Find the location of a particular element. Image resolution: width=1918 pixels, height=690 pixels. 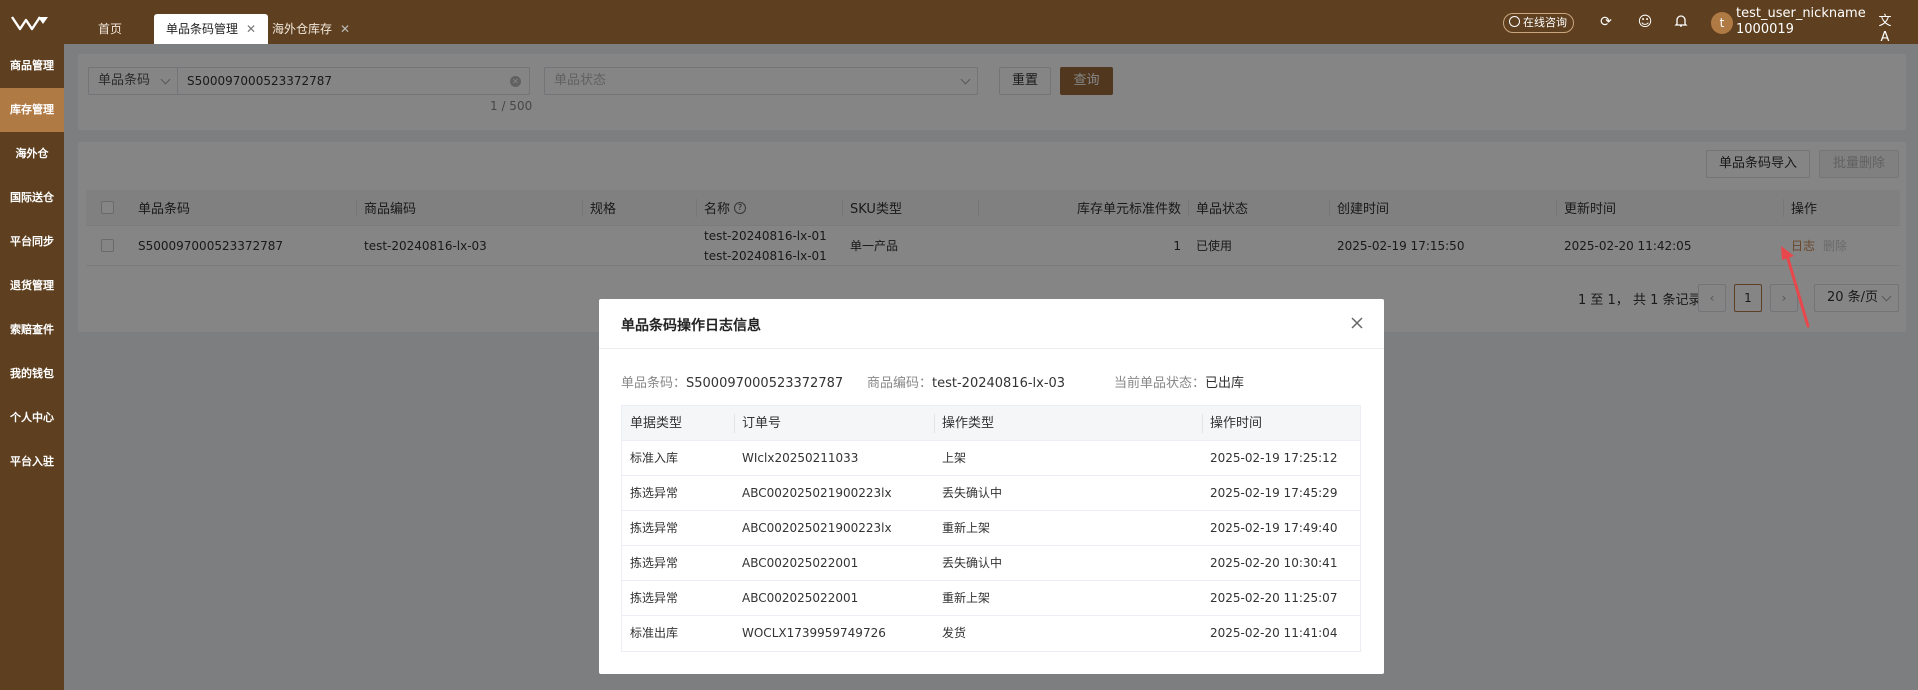

col-doc-type: 单据类型 is located at coordinates (656, 423).